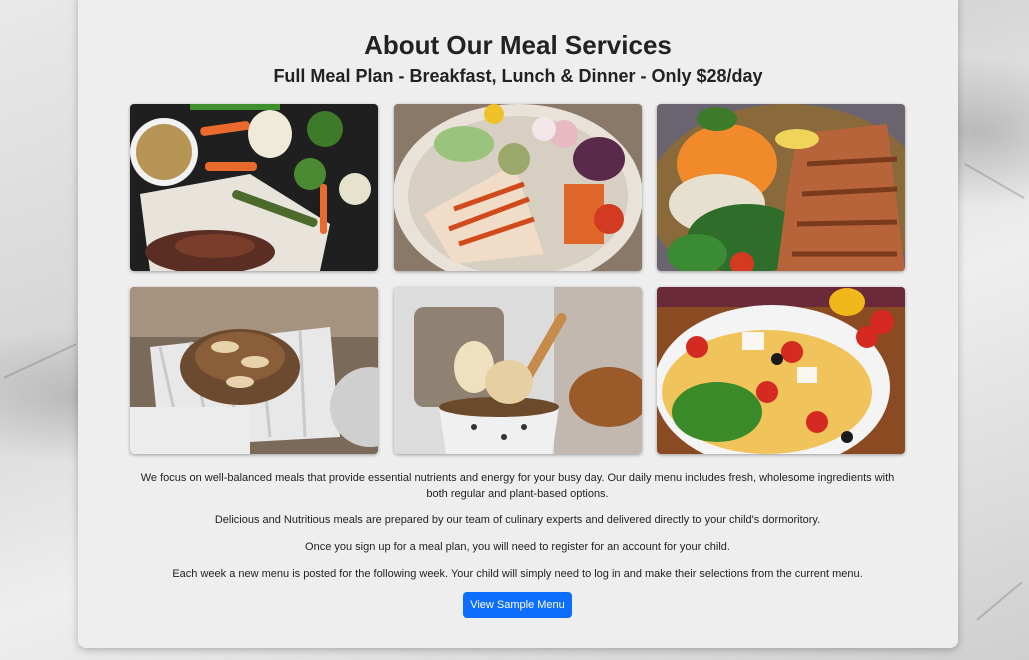  I want to click on page-title: About Our Meal Services, so click(518, 45).